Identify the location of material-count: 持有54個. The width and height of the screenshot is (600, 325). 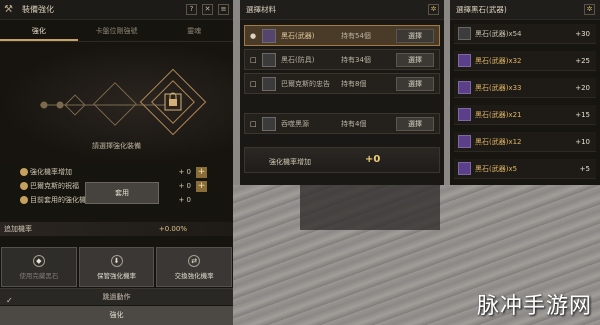
(356, 35).